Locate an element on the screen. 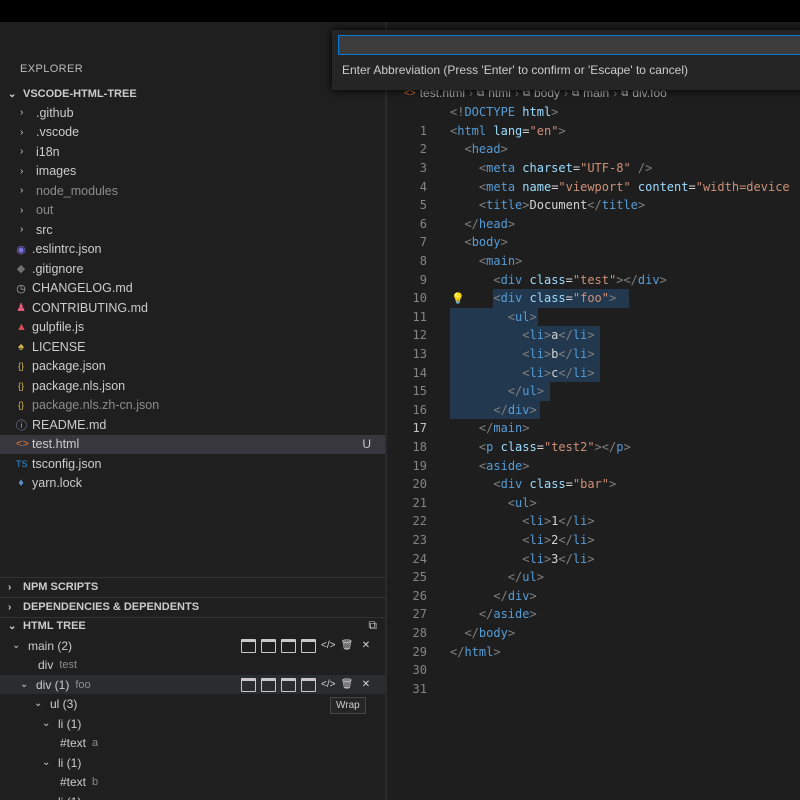 Image resolution: width=800 pixels, height=800 pixels. code-line: 9 <div class="test"></div> is located at coordinates (593, 279).